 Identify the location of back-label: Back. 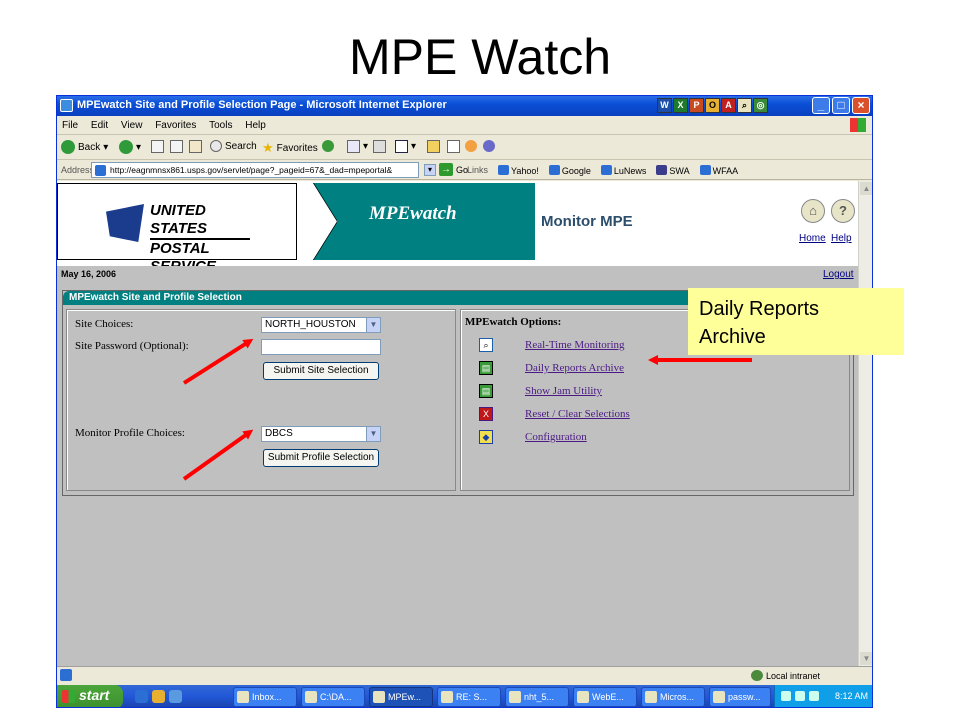
(89, 147).